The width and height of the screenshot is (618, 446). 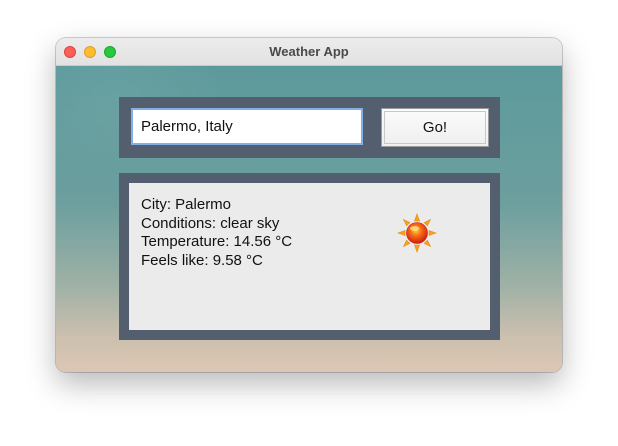 I want to click on go-button: Go!, so click(x=435, y=127).